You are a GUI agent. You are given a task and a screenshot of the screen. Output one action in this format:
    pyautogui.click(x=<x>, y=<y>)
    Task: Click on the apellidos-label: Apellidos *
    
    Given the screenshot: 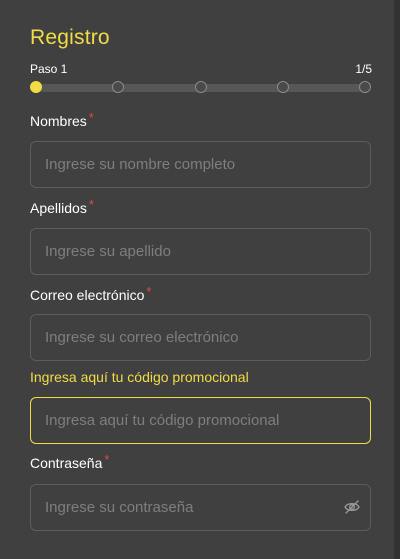 What is the action you would take?
    pyautogui.click(x=62, y=206)
    